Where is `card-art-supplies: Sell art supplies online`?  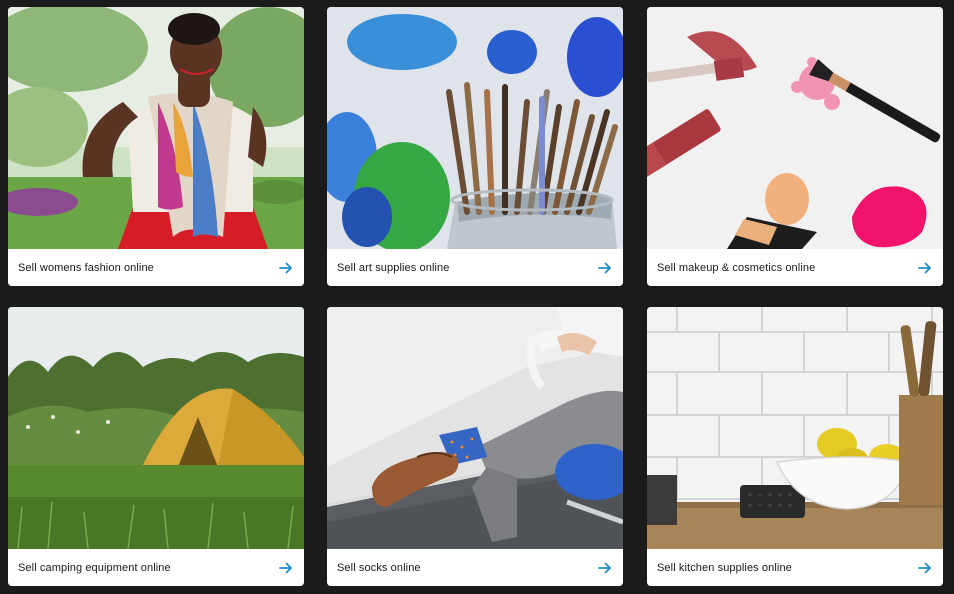 card-art-supplies: Sell art supplies online is located at coordinates (475, 146).